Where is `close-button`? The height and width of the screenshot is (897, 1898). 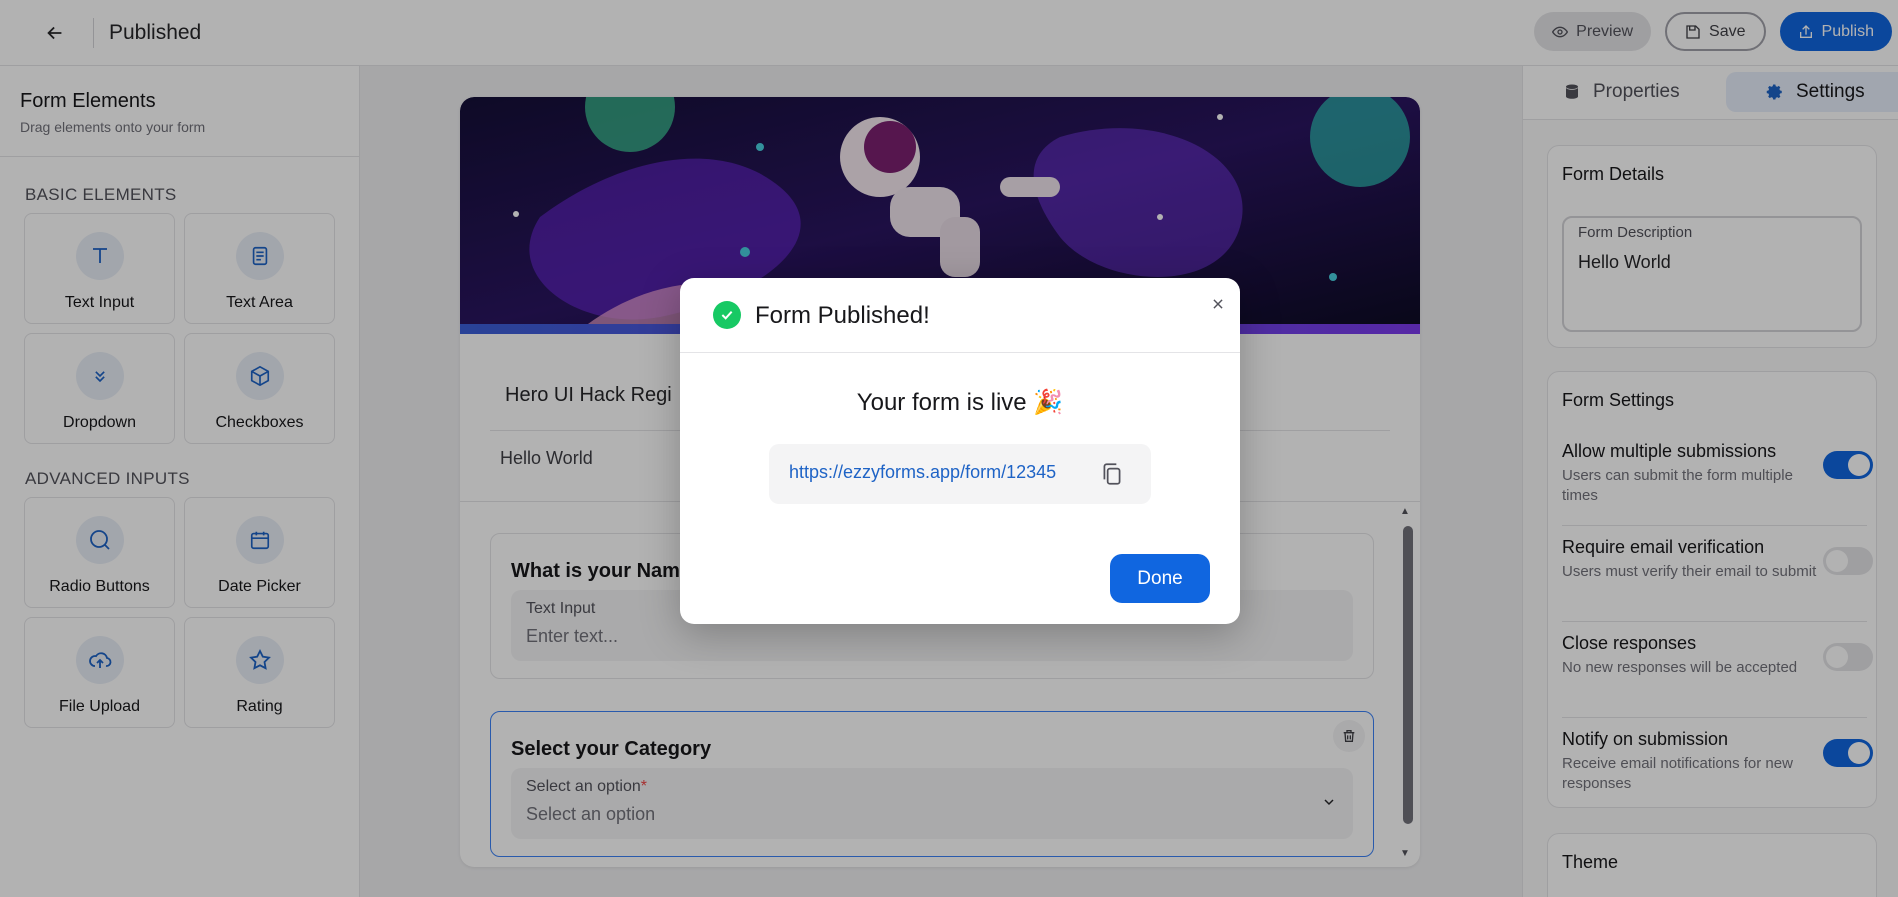
close-button is located at coordinates (1218, 304).